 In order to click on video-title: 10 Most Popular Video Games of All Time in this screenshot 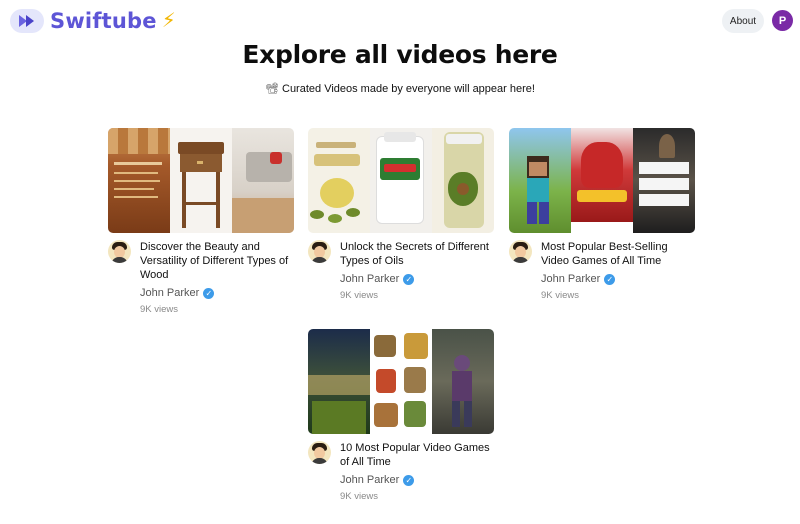, I will do `click(417, 455)`.